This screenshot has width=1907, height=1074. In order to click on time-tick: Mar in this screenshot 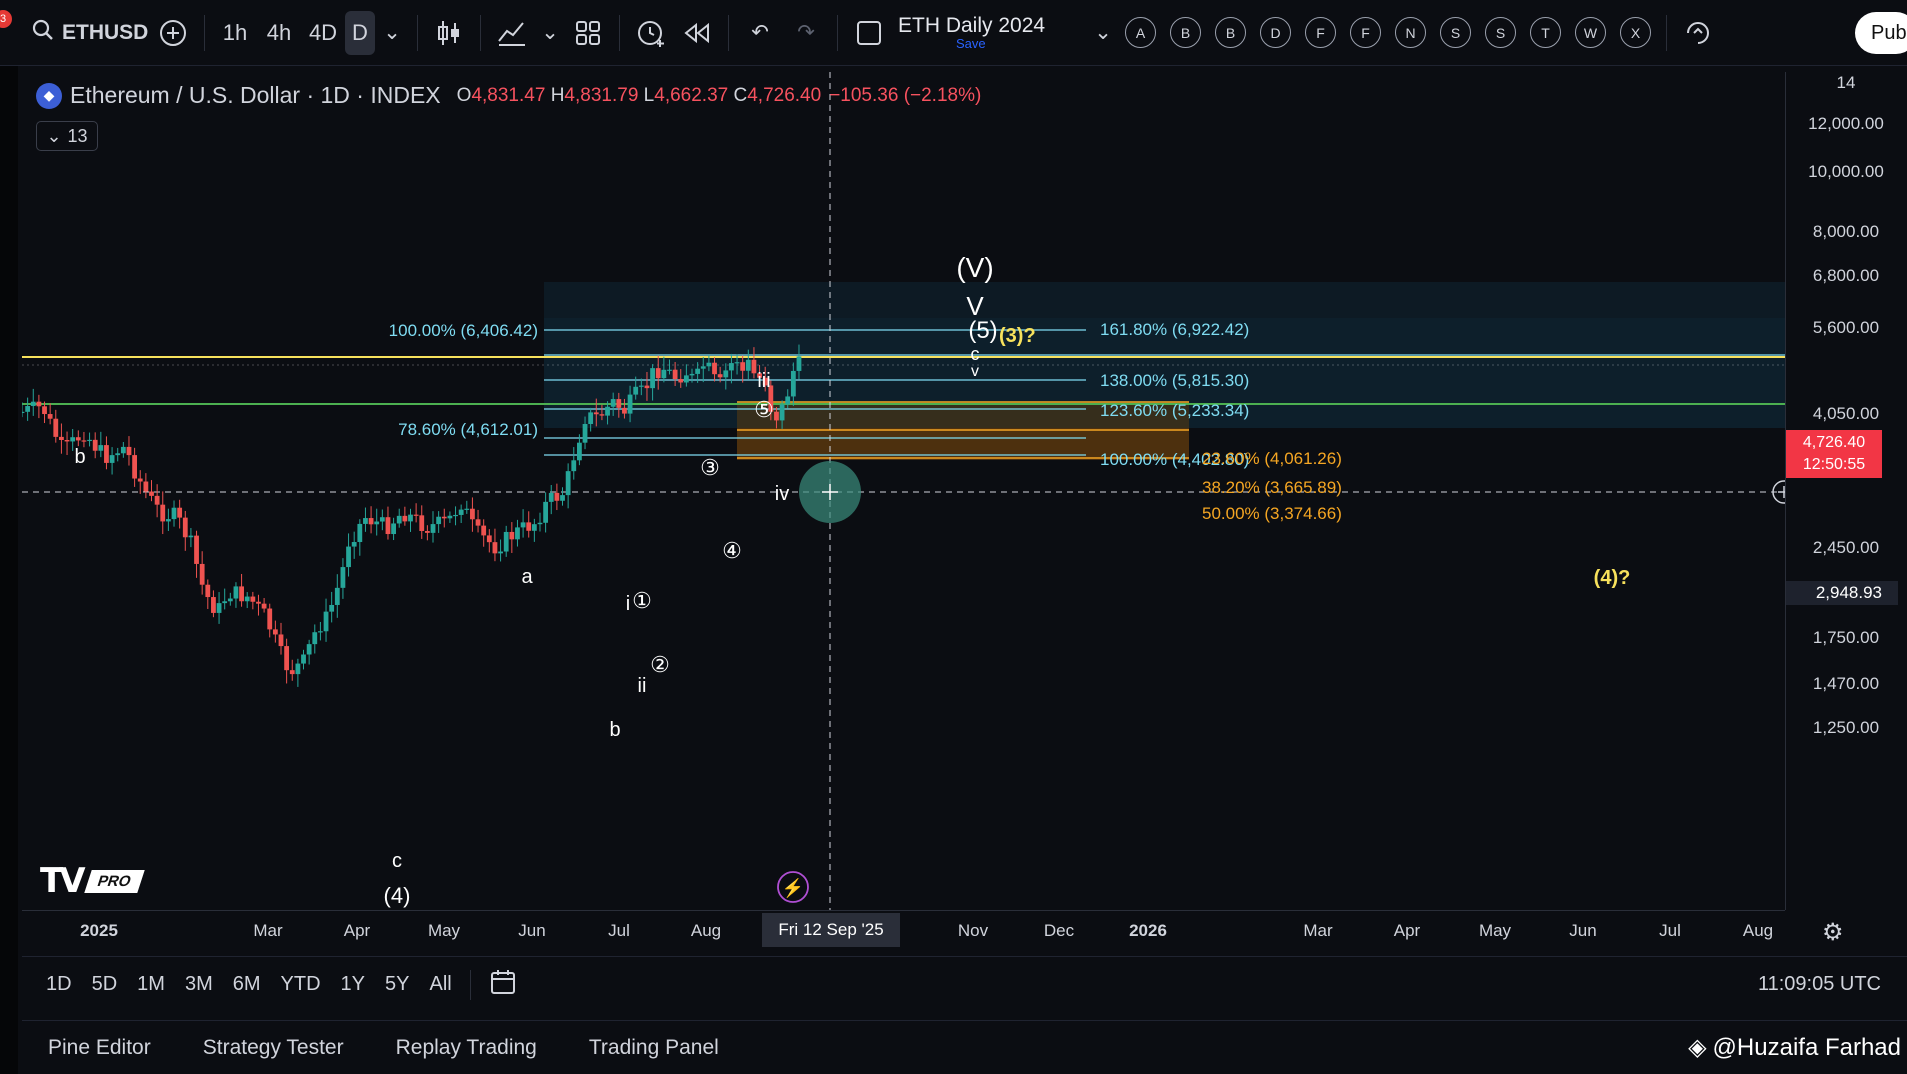, I will do `click(268, 930)`.